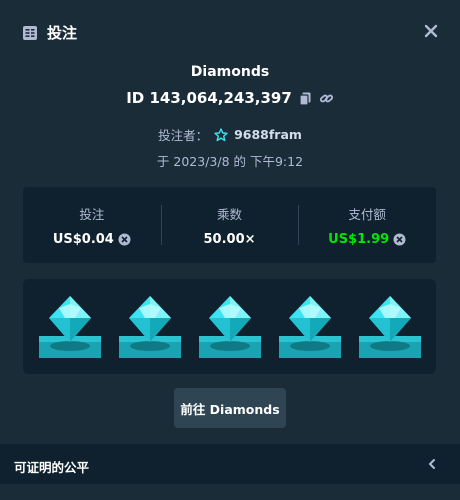 The height and width of the screenshot is (500, 460). What do you see at coordinates (305, 98) in the screenshot?
I see `copy-icon` at bounding box center [305, 98].